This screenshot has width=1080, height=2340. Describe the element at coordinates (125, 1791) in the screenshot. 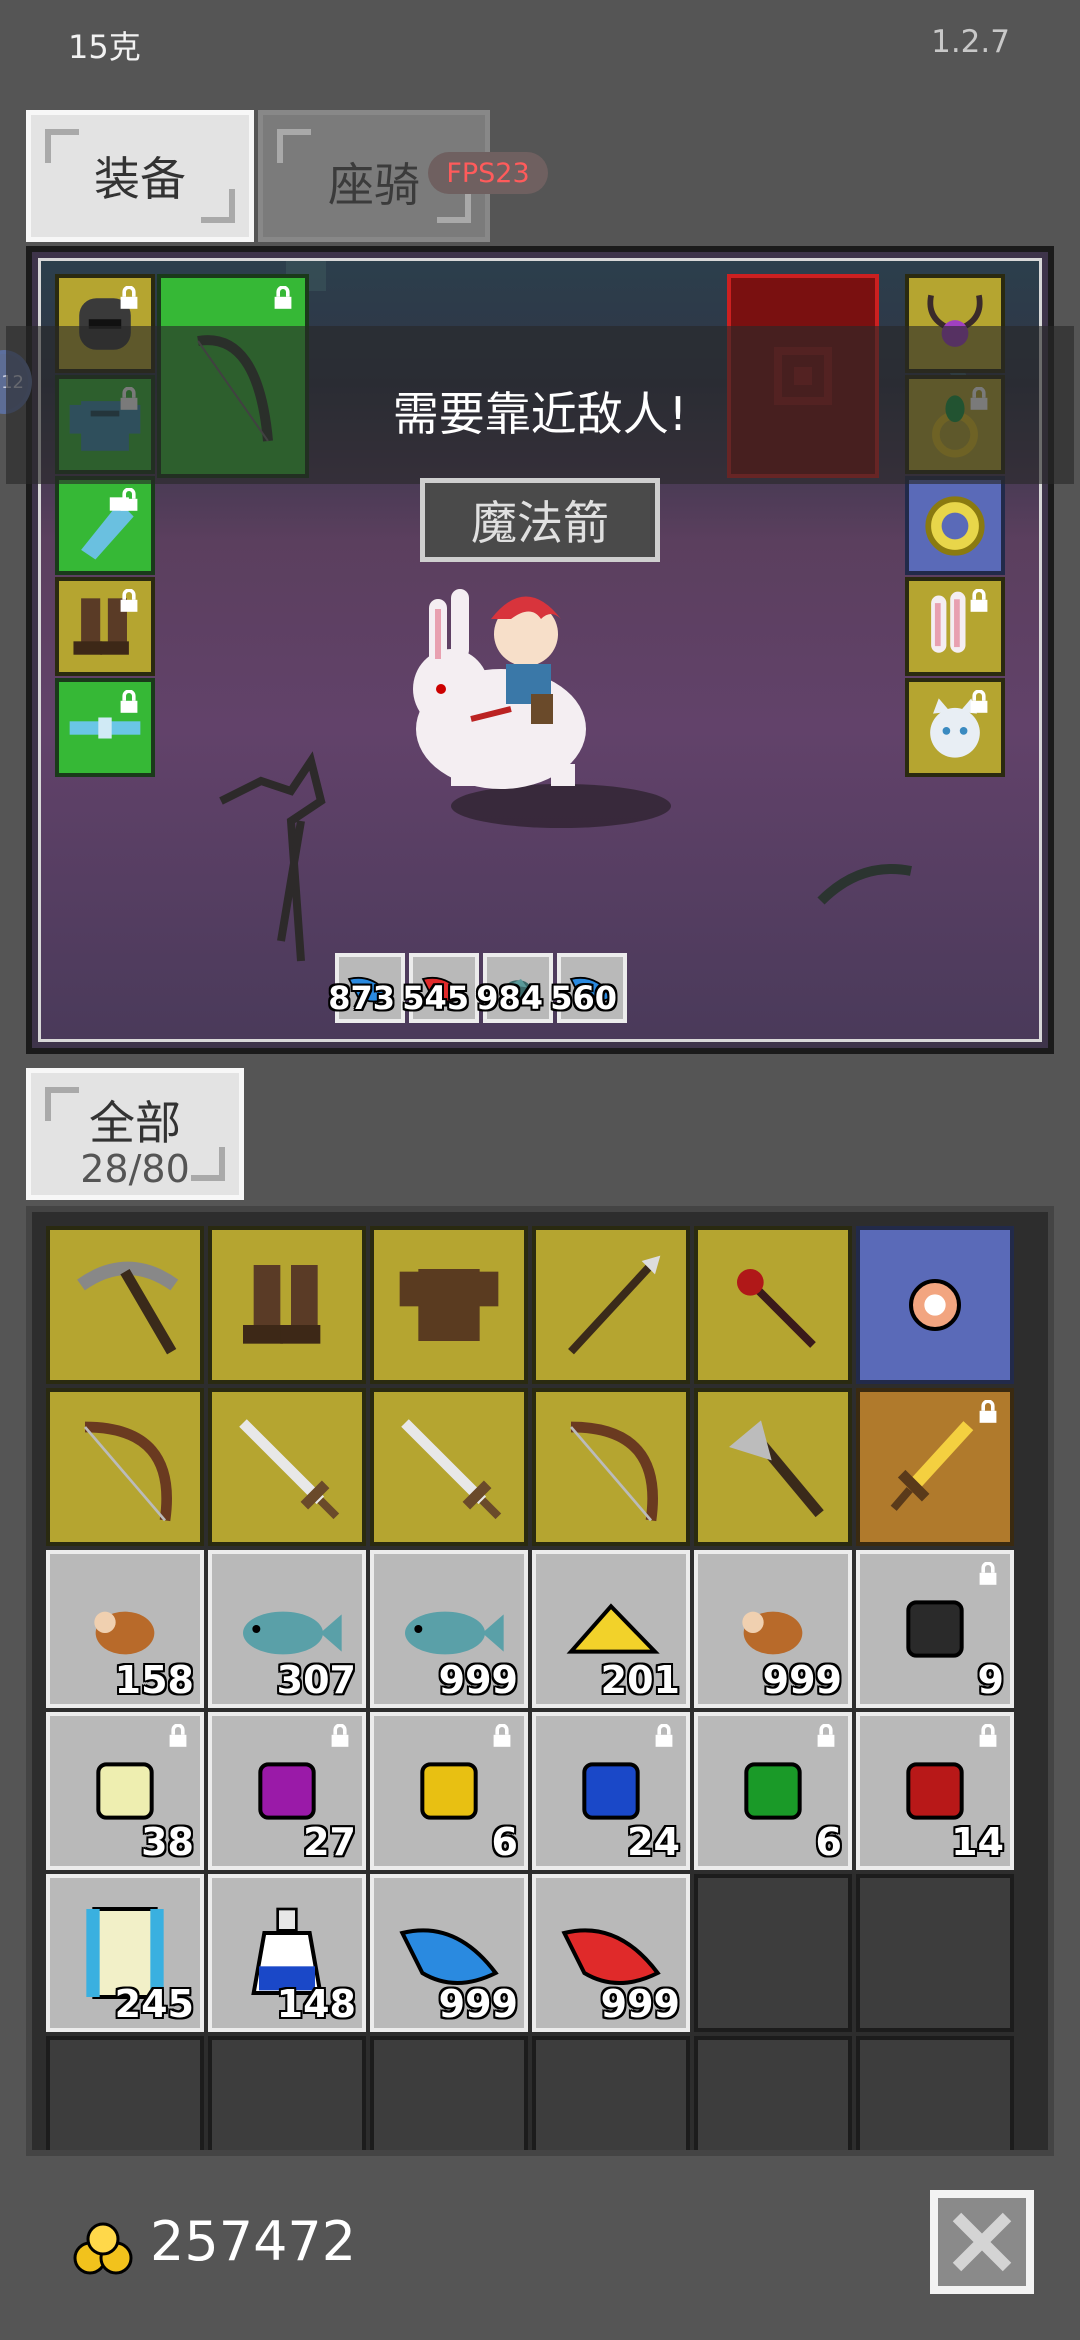

I see `inventory-slot: 38` at that location.